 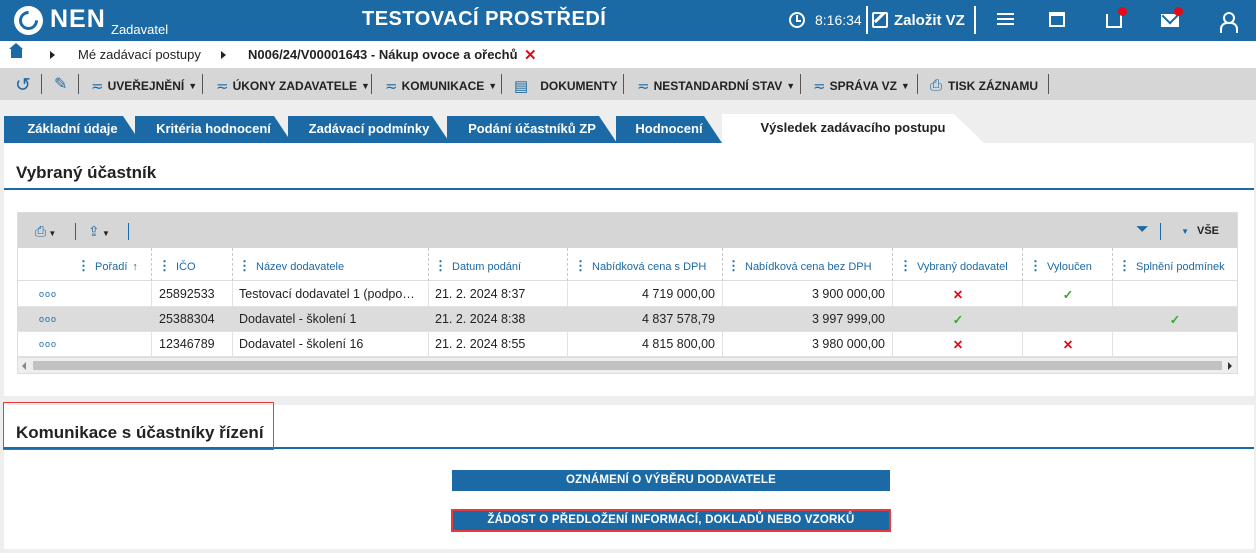 What do you see at coordinates (213, 129) in the screenshot?
I see `tab-kriteria-hodnoceni: Kritéria hodnocení` at bounding box center [213, 129].